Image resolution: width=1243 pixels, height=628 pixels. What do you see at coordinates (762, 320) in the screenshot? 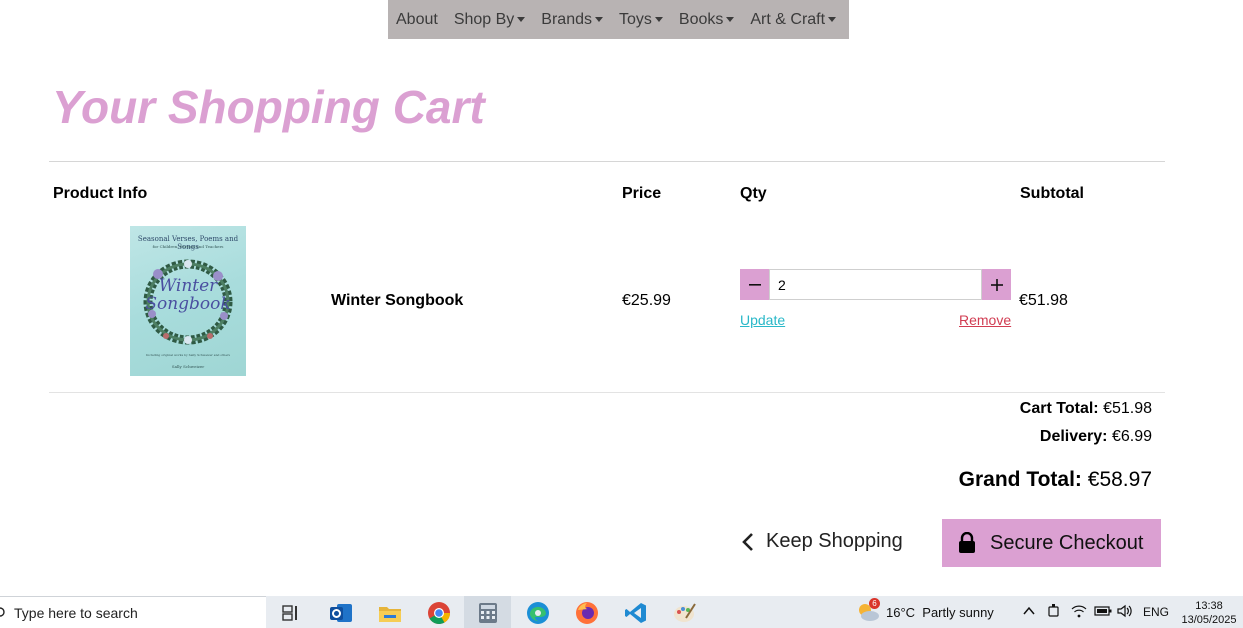
I see `update-link: Update` at bounding box center [762, 320].